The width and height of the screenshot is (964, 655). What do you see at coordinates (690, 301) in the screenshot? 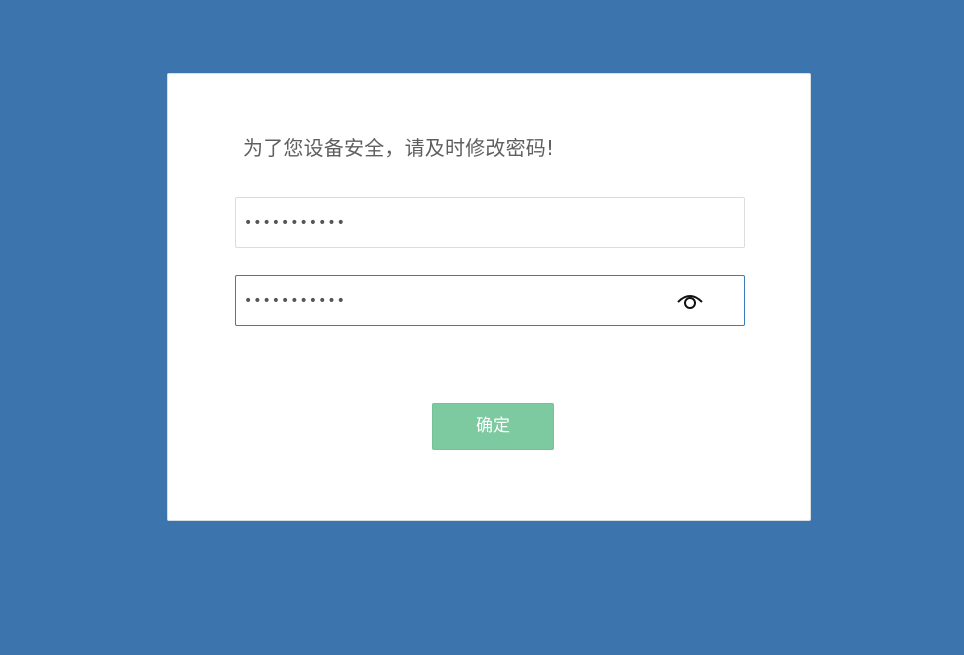
I see `eye-icon` at bounding box center [690, 301].